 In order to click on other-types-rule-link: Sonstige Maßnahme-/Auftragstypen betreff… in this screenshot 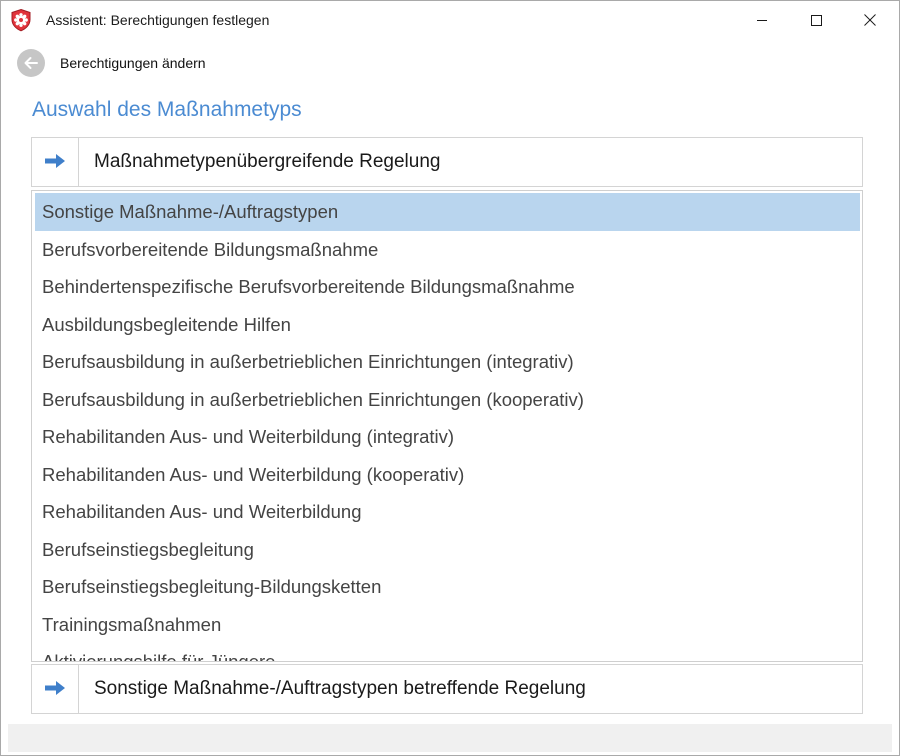, I will do `click(447, 689)`.